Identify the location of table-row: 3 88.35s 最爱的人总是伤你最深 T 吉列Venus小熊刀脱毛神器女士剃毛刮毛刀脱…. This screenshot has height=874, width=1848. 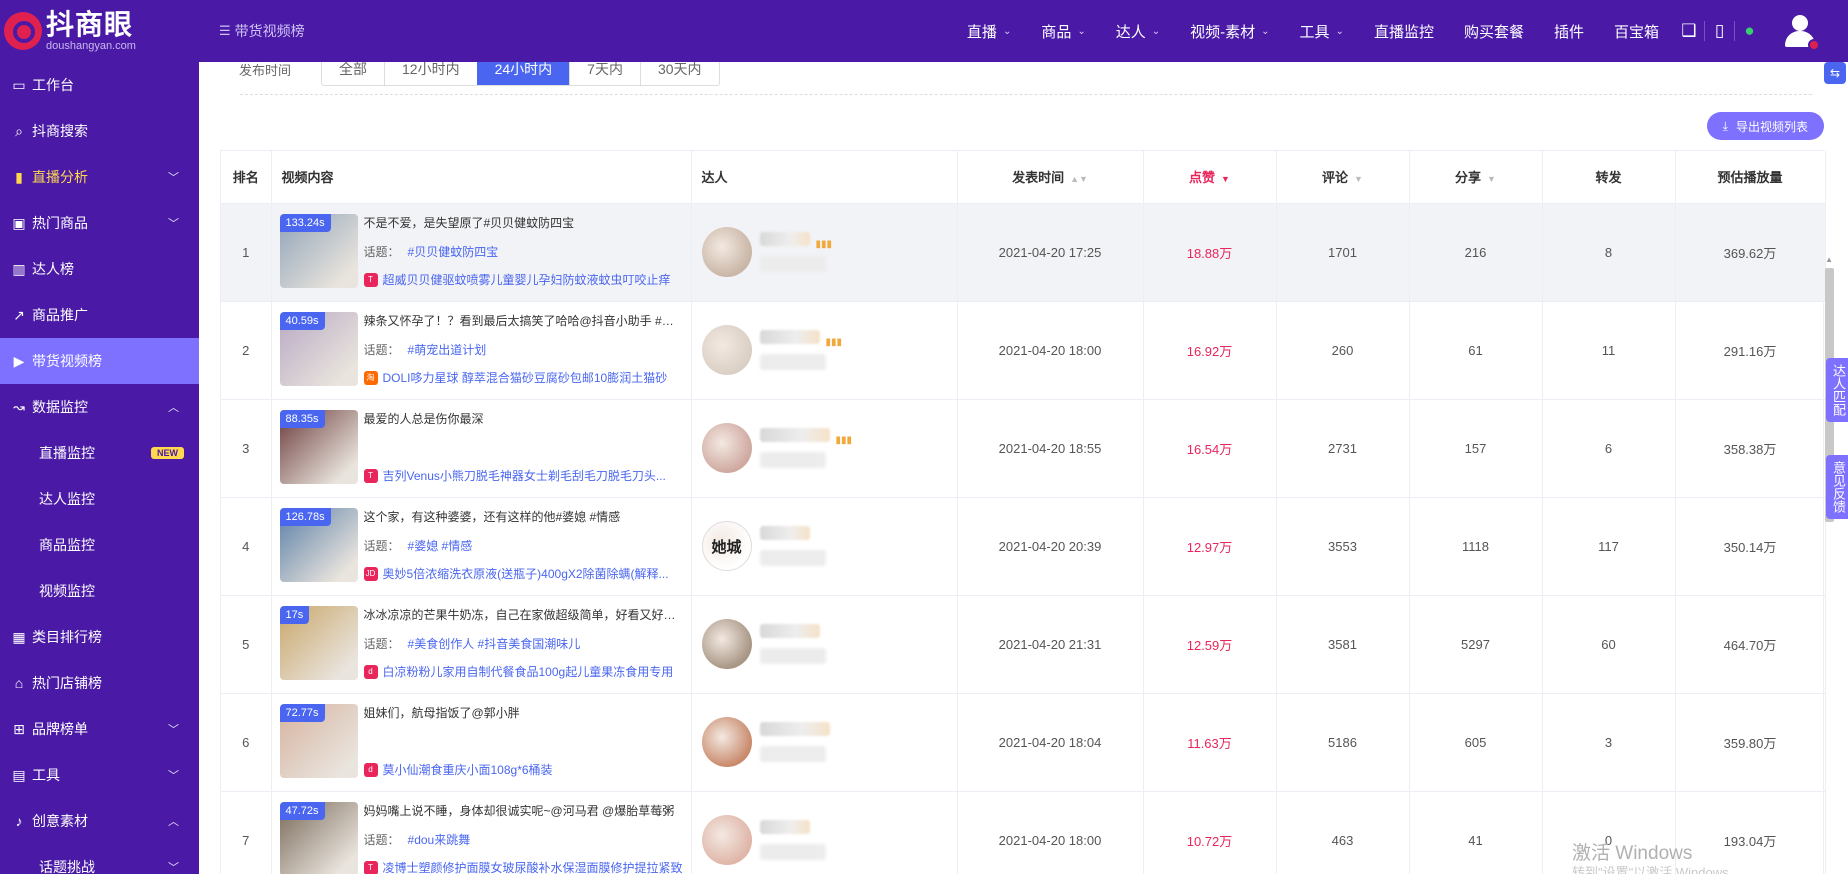
(1023, 448).